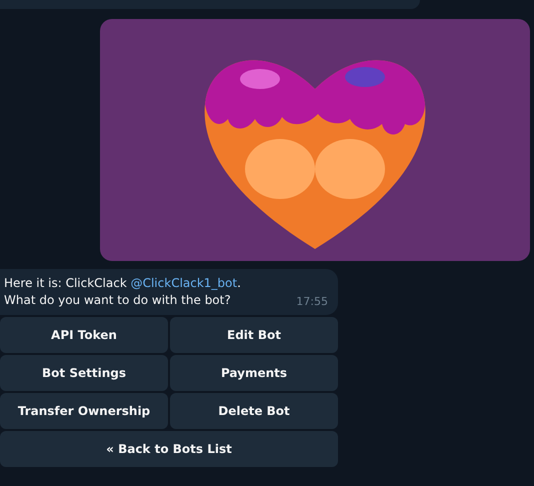  Describe the element at coordinates (254, 335) in the screenshot. I see `keyboard-button: Edit Bot` at that location.